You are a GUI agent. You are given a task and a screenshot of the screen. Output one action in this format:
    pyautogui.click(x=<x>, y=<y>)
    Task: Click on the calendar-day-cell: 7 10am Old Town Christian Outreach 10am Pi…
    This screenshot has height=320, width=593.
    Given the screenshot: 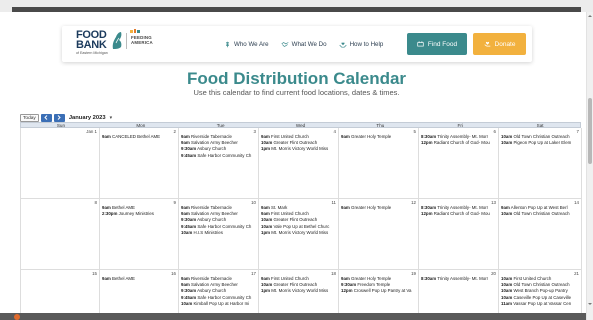 What is the action you would take?
    pyautogui.click(x=540, y=163)
    